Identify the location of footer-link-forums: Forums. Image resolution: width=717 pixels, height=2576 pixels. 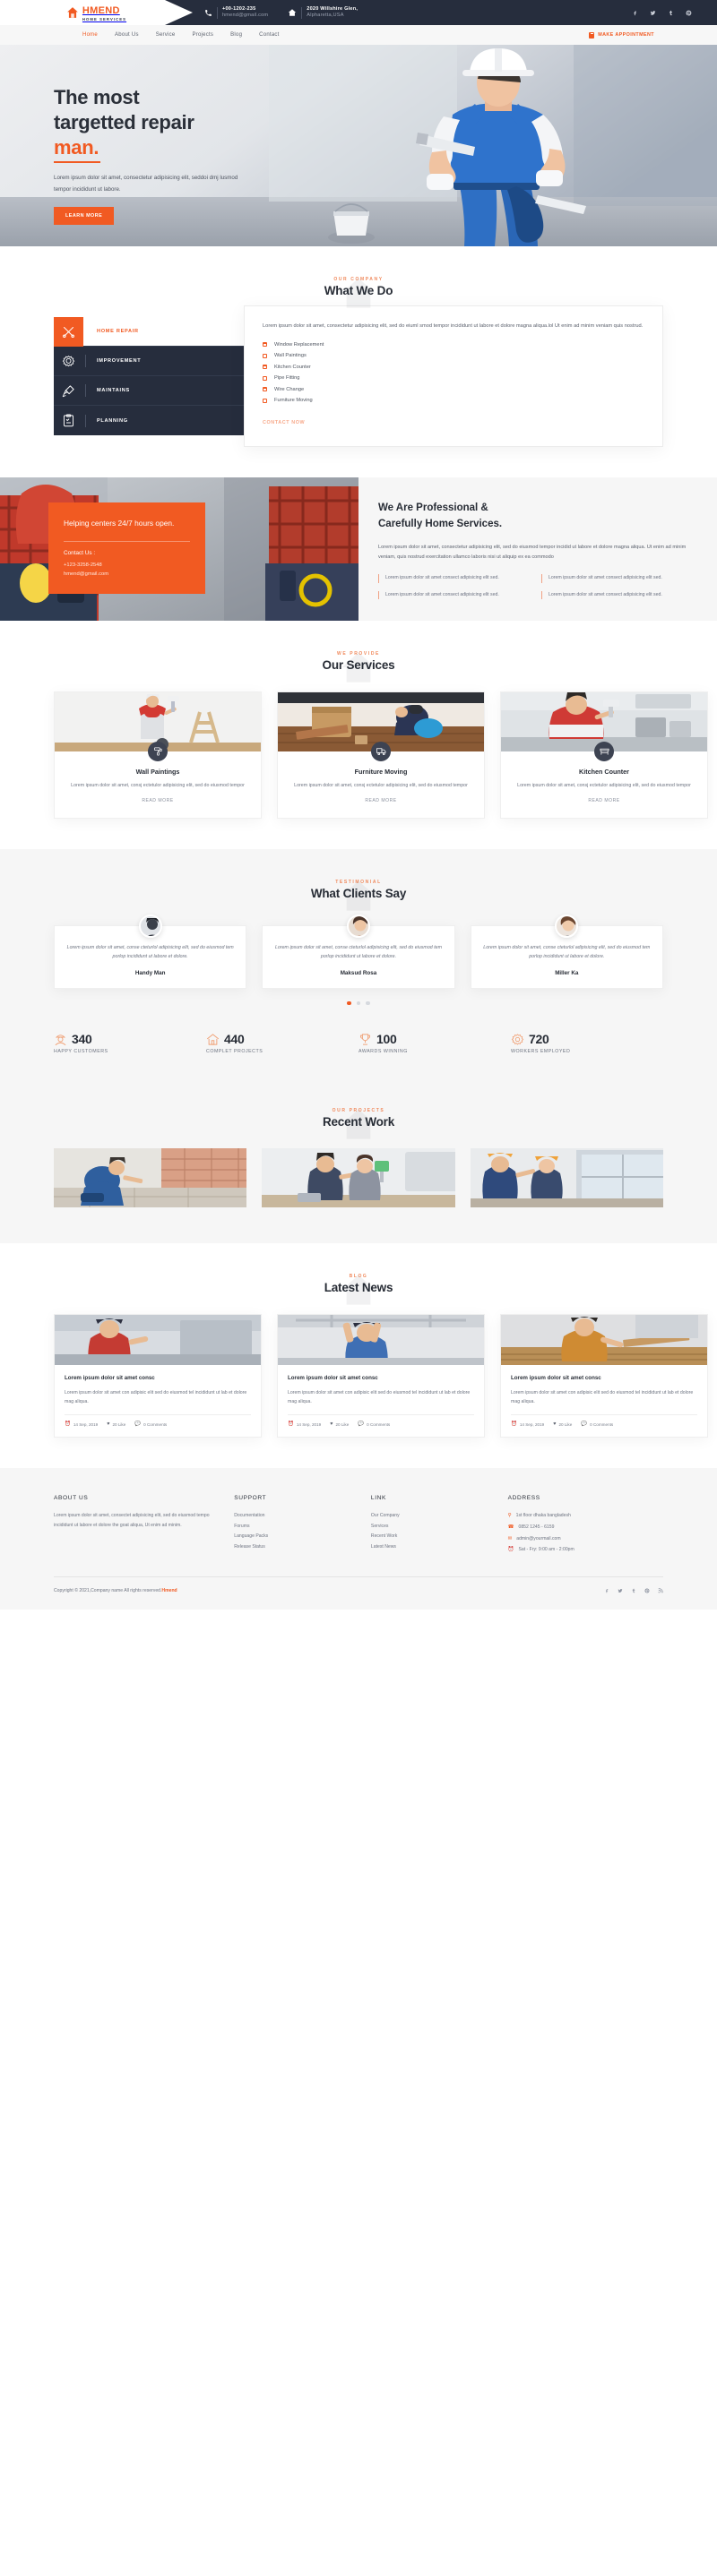
(296, 1527).